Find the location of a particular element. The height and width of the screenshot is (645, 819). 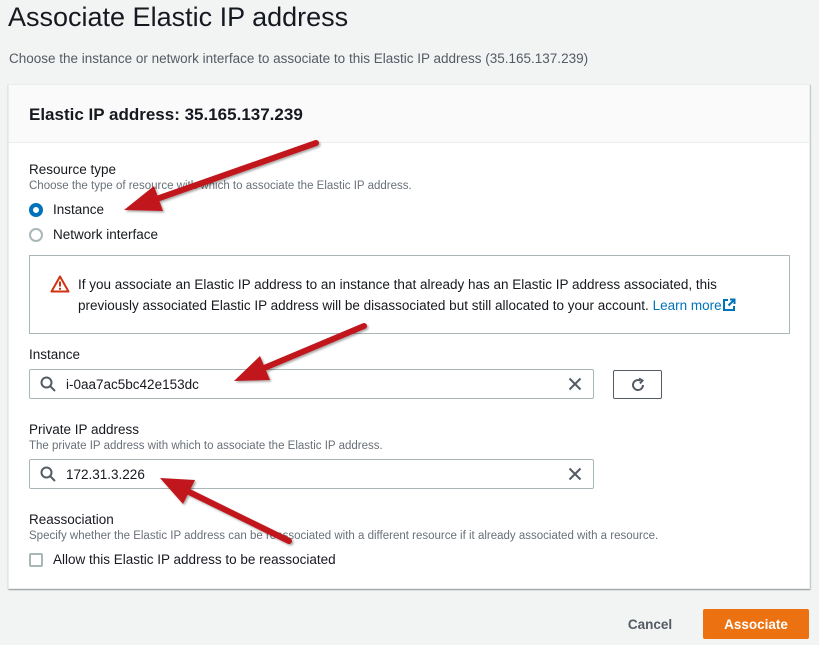

external-link-icon is located at coordinates (729, 304).